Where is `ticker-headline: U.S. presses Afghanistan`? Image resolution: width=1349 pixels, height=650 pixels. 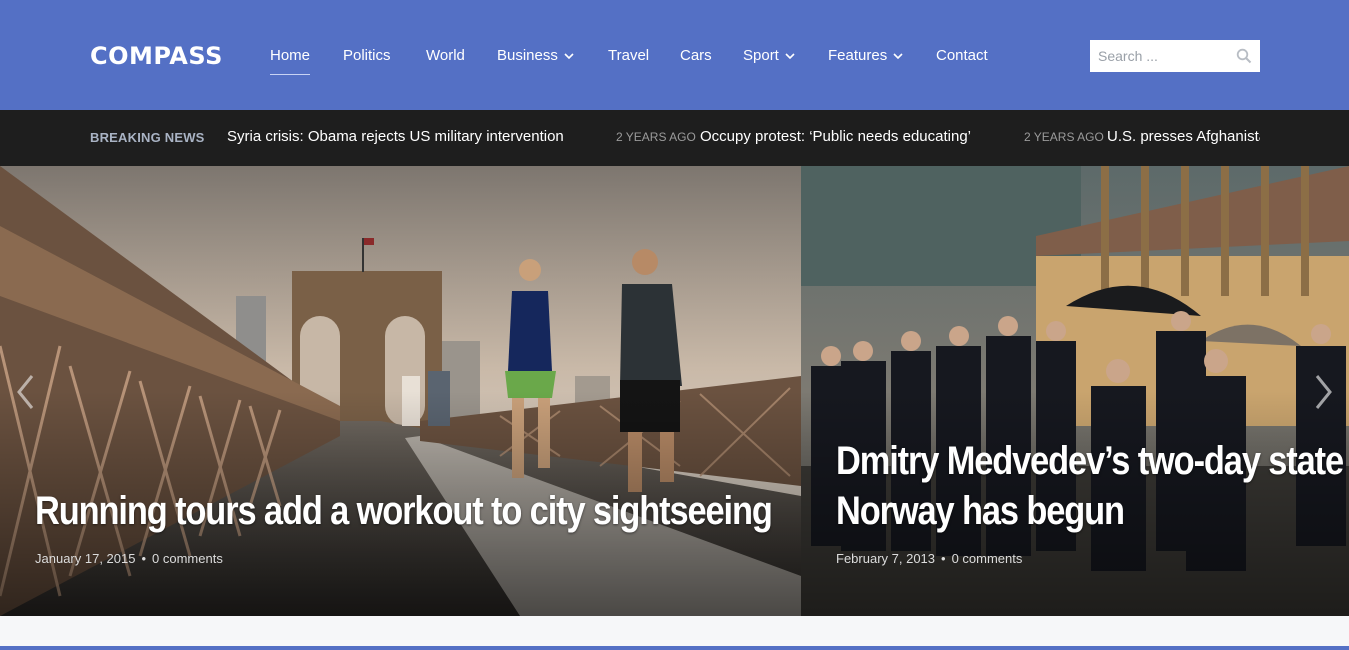 ticker-headline: U.S. presses Afghanistan is located at coordinates (1183, 136).